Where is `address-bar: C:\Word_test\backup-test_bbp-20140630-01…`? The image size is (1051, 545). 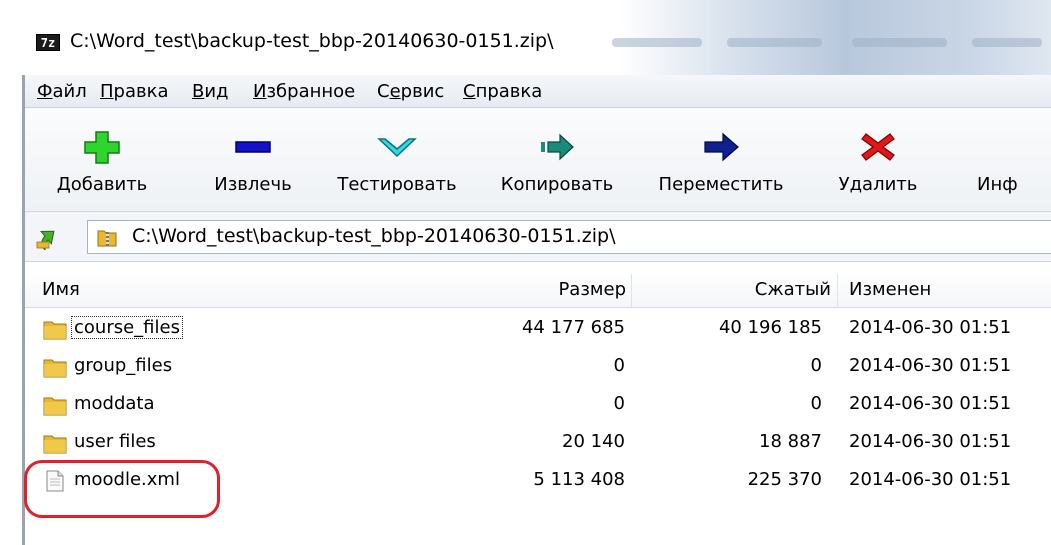 address-bar: C:\Word_test\backup-test_bbp-20140630-01… is located at coordinates (538, 237).